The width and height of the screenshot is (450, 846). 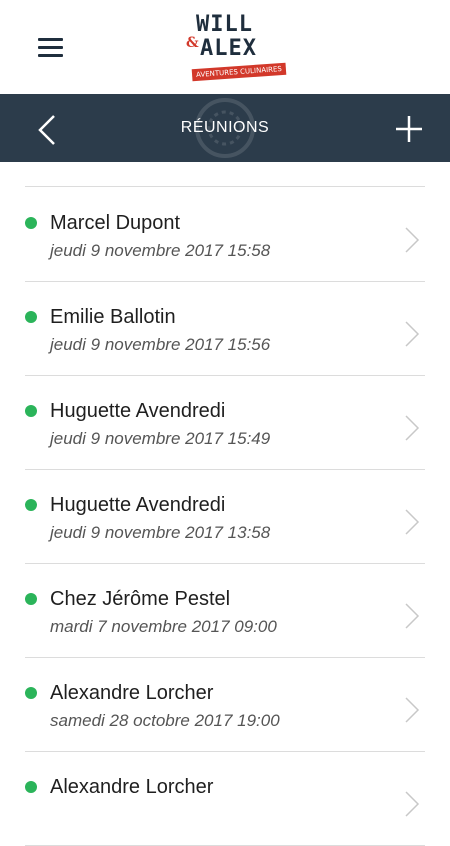 I want to click on logo-line2: ALEX, so click(x=228, y=48).